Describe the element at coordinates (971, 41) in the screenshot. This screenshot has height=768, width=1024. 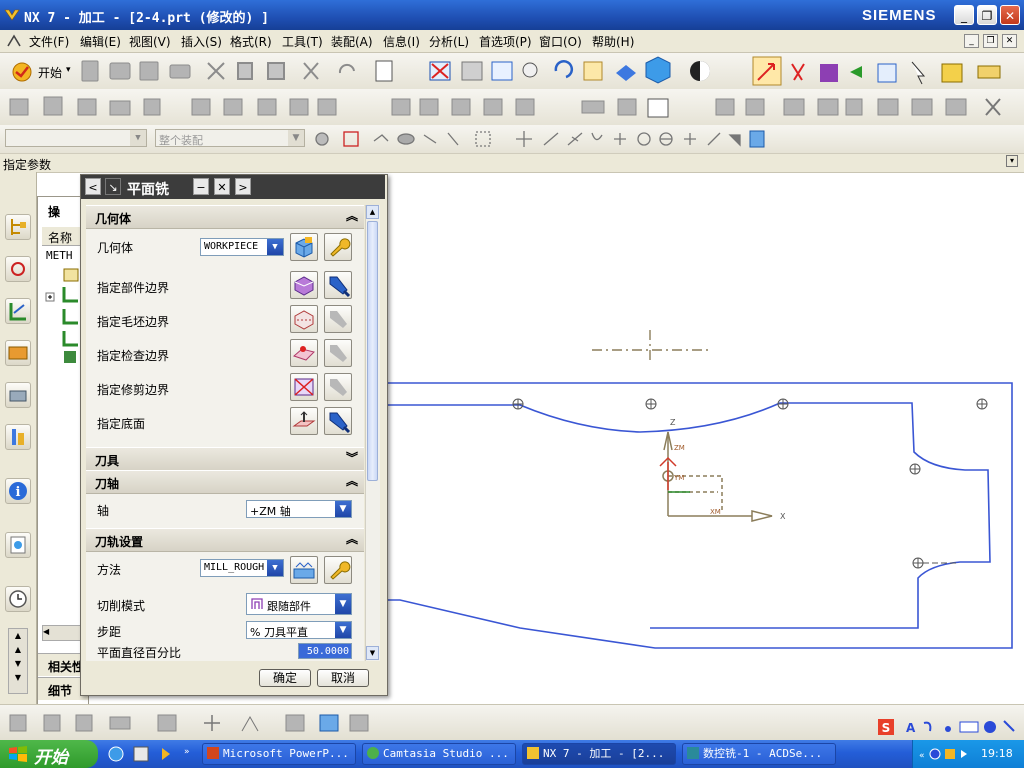
I see `doc-minimize-button: _` at that location.